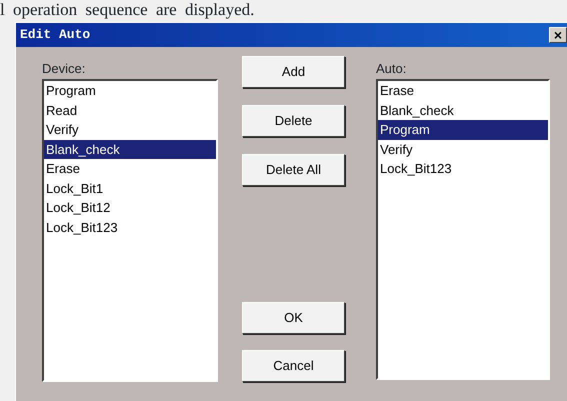  I want to click on ok-button: OK, so click(293, 318).